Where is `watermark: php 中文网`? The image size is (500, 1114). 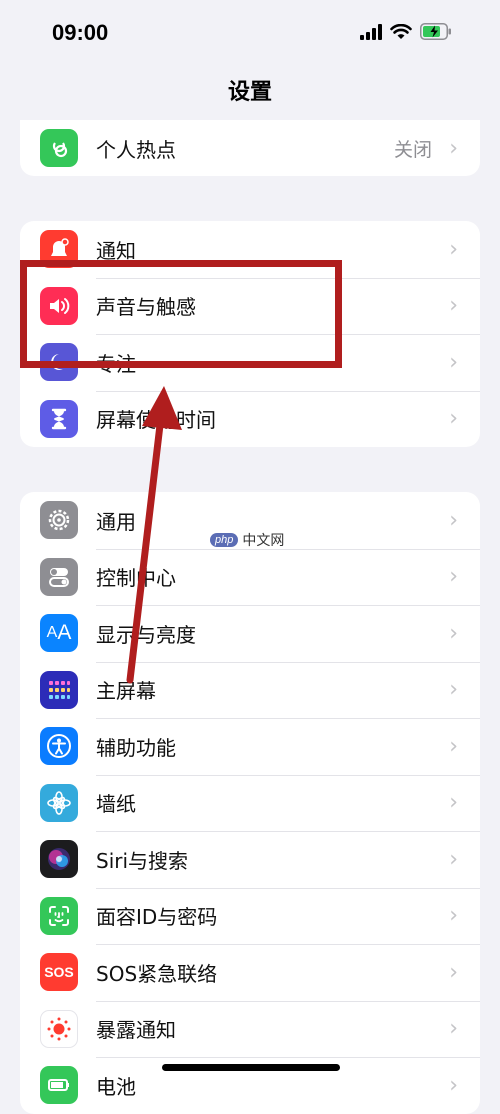
watermark: php 中文网 is located at coordinates (247, 540).